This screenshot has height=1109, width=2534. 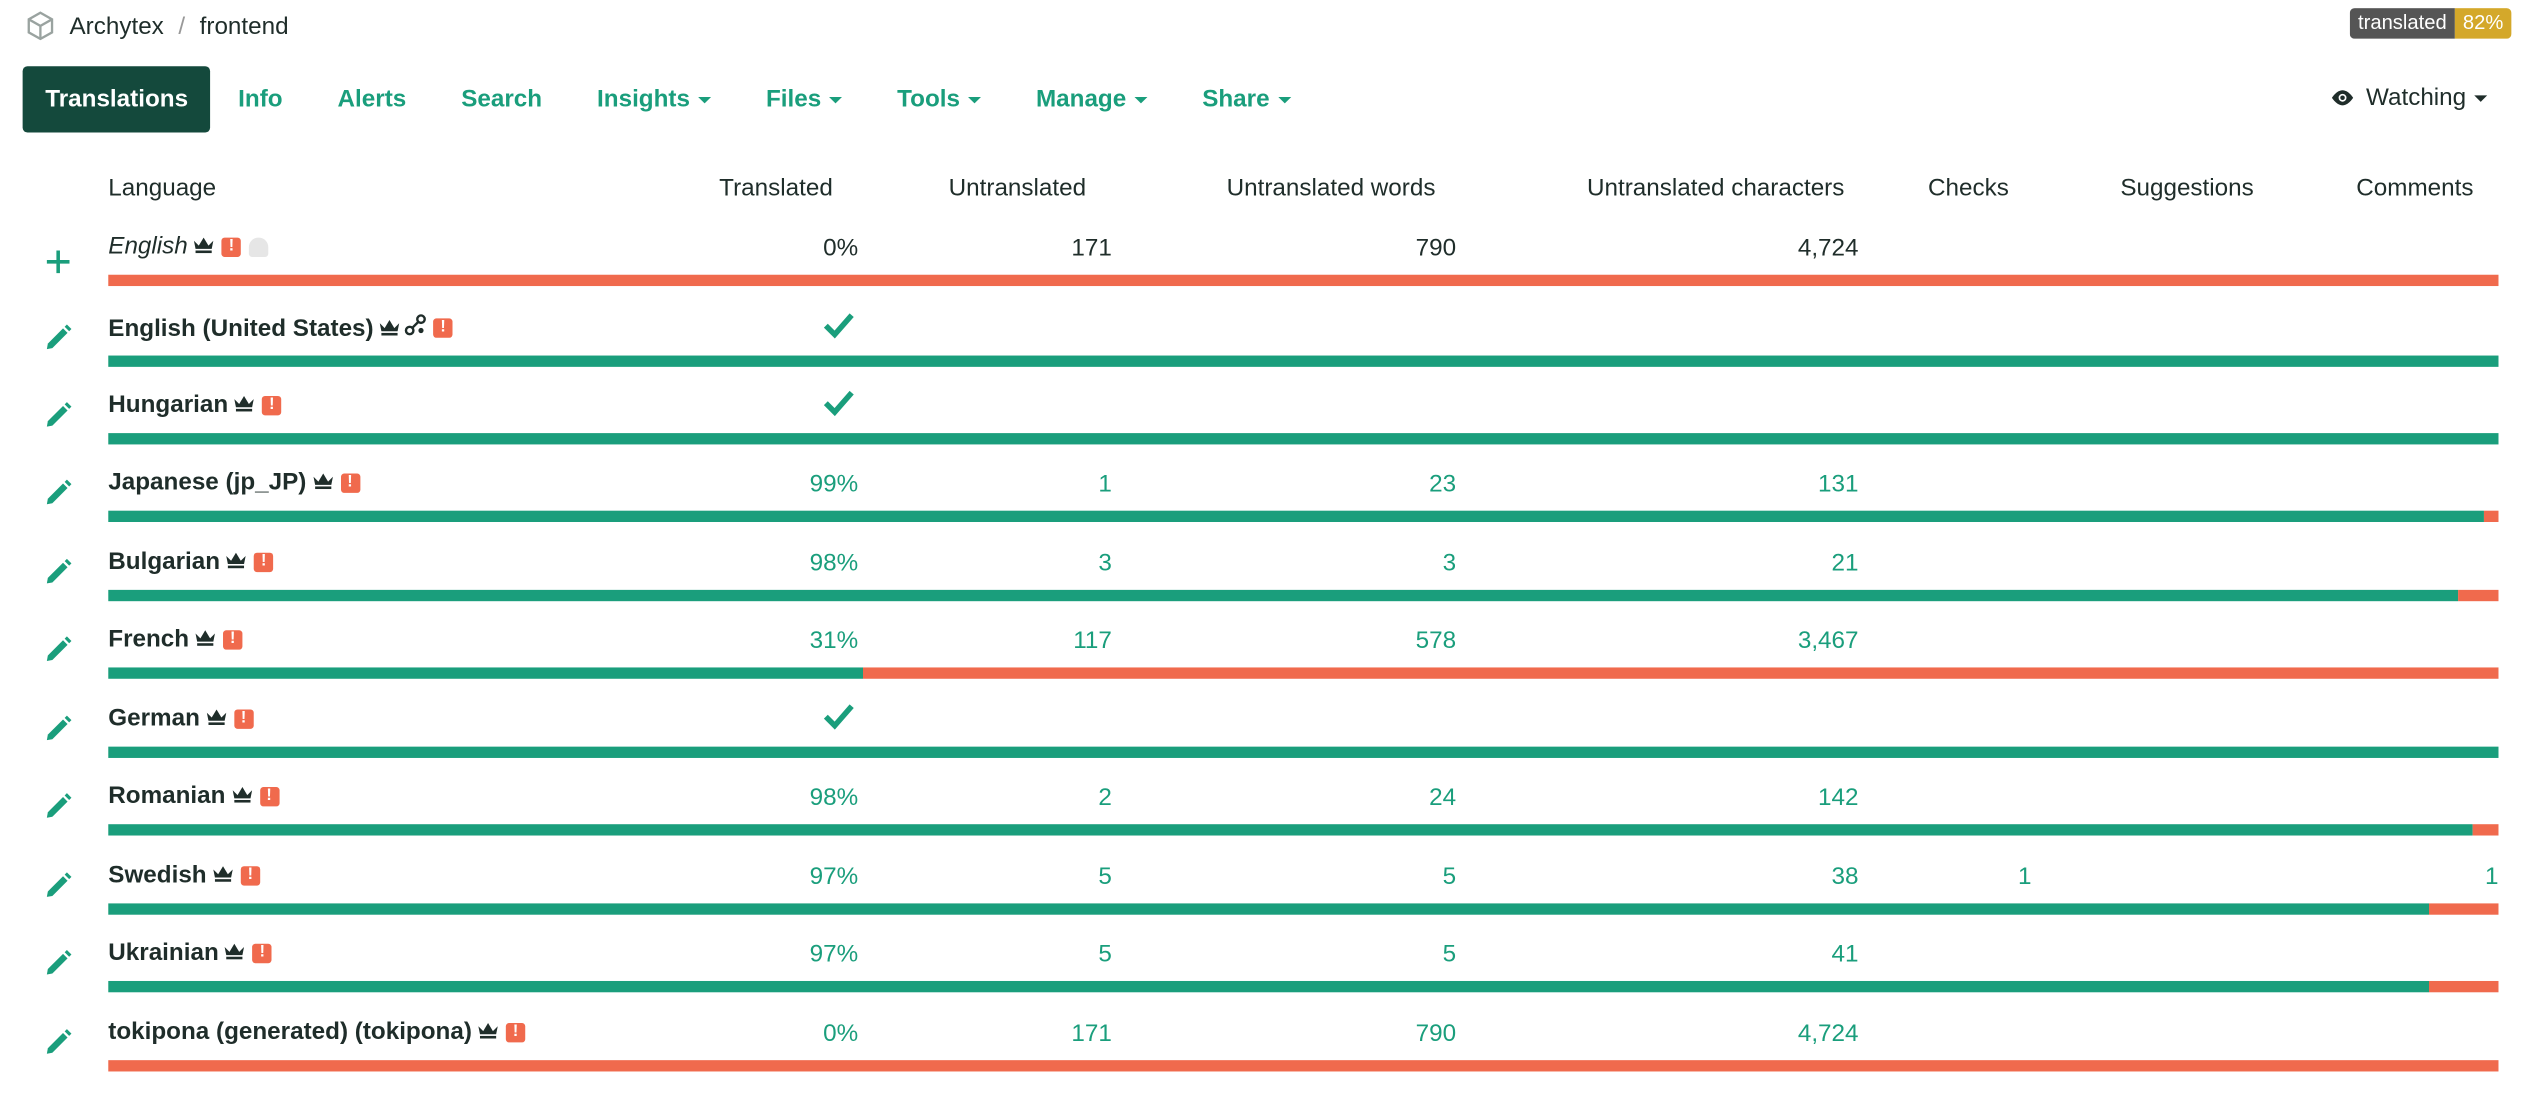 I want to click on cell-words: 3, so click(x=1449, y=562).